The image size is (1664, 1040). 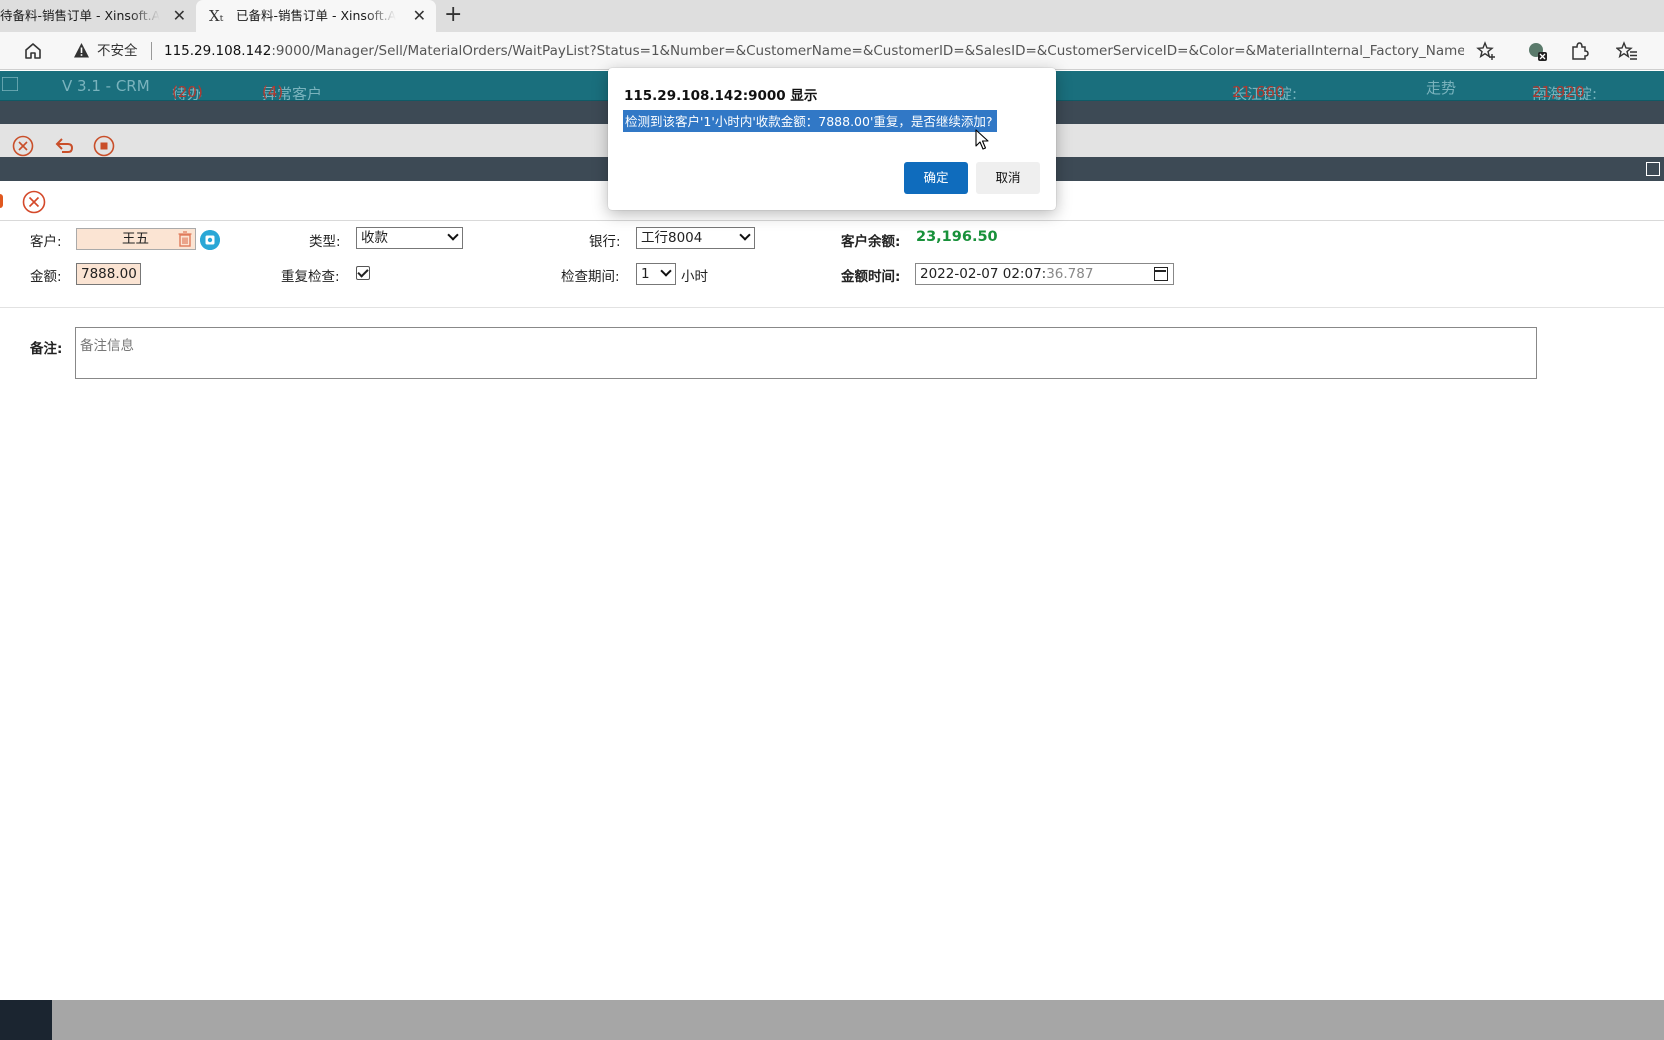 I want to click on mouse-cursor-icon, so click(x=982, y=139).